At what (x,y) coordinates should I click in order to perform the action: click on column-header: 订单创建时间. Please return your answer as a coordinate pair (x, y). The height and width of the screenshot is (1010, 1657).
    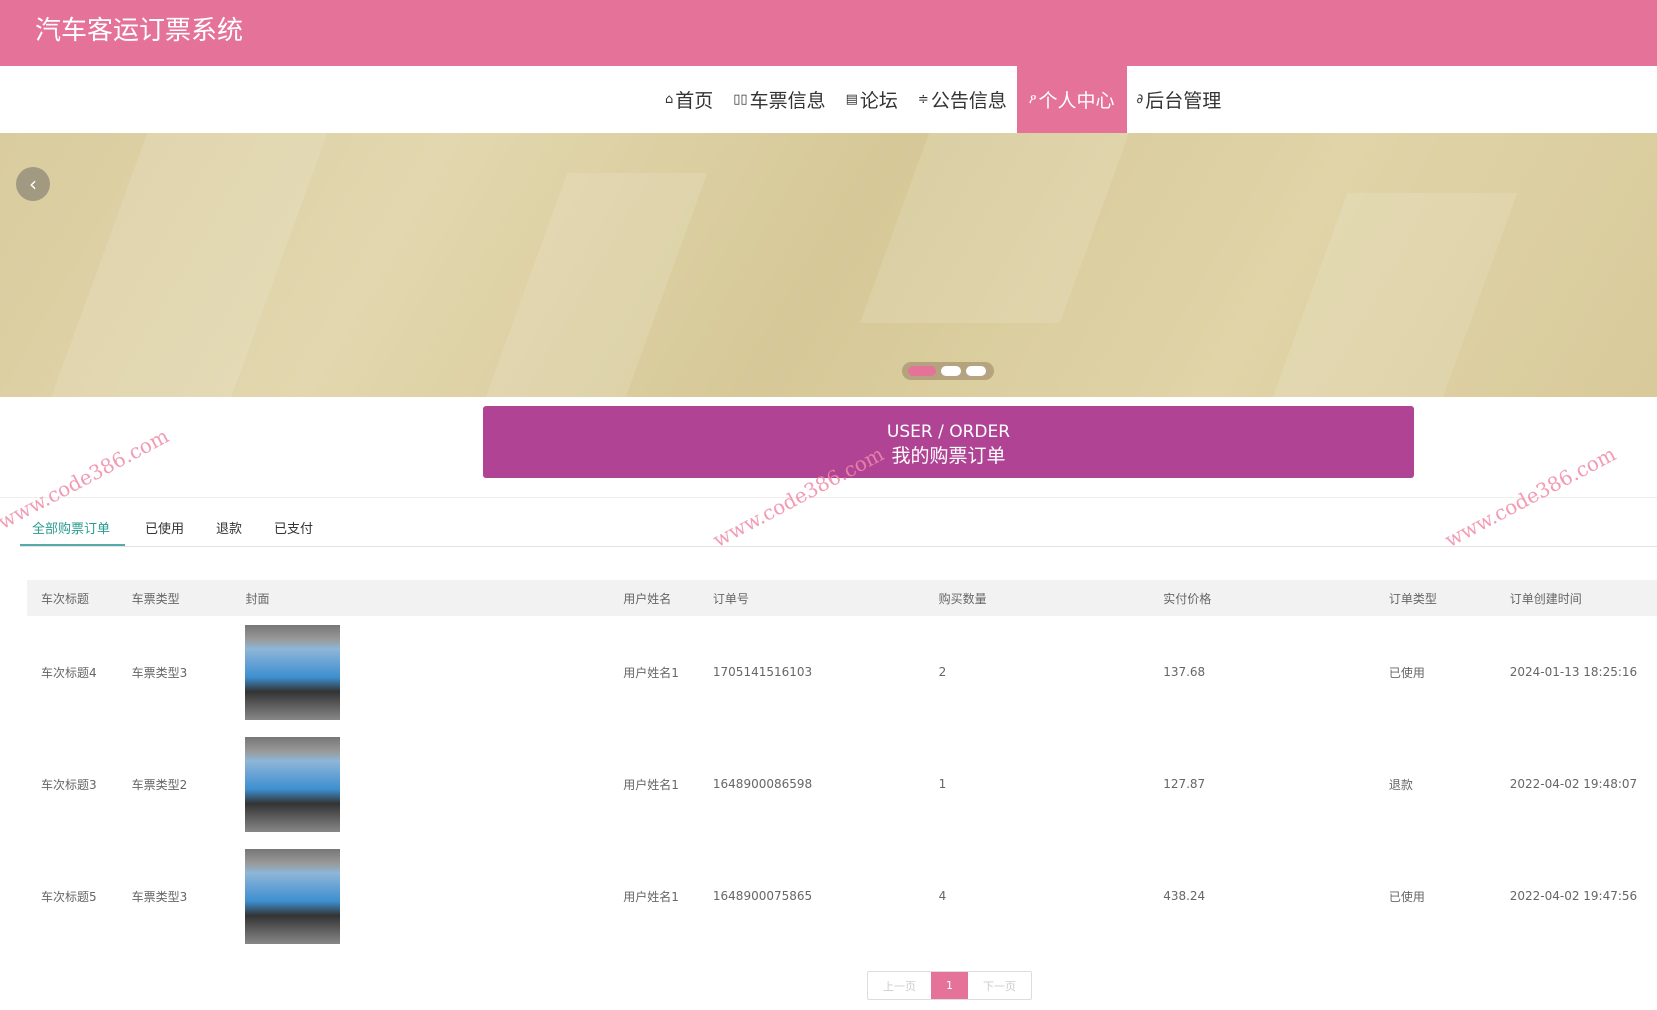
    Looking at the image, I should click on (1576, 598).